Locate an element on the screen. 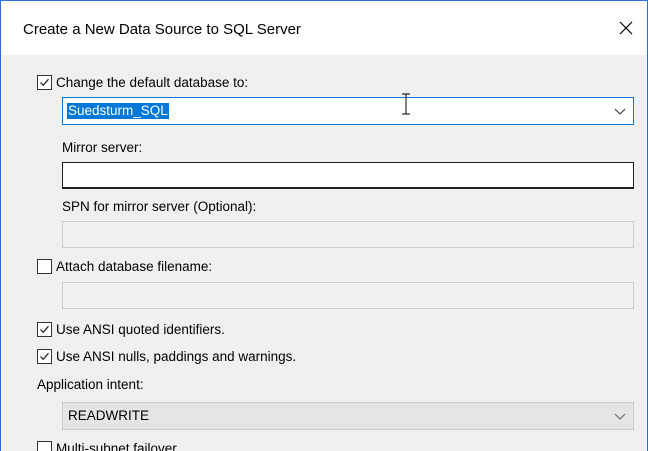  text-cursor-icon is located at coordinates (406, 104).